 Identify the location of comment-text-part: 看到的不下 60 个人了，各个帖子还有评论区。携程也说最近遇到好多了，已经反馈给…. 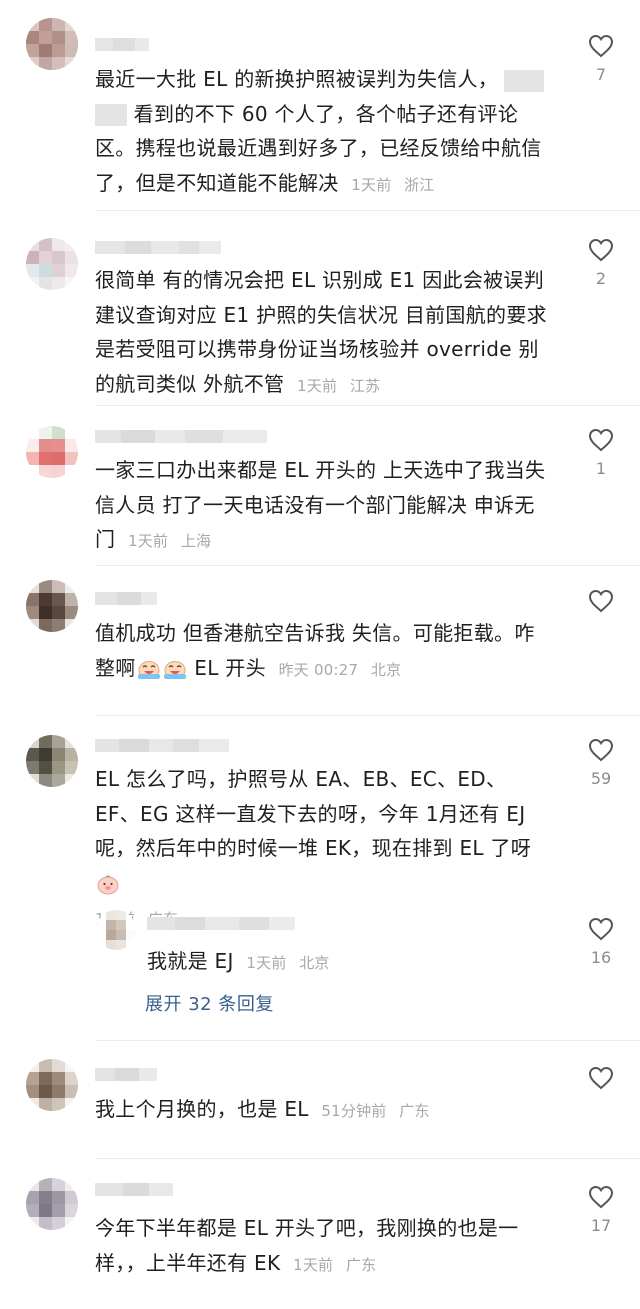
(318, 148).